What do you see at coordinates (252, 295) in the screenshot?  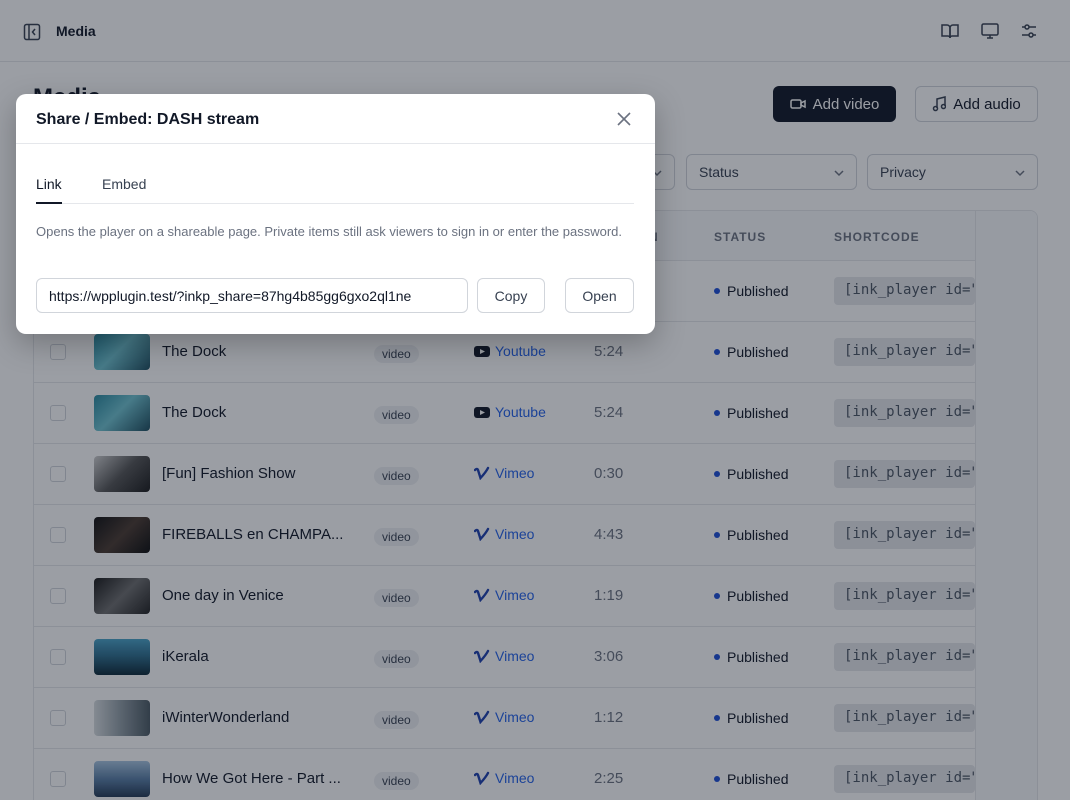 I see `share-url-input` at bounding box center [252, 295].